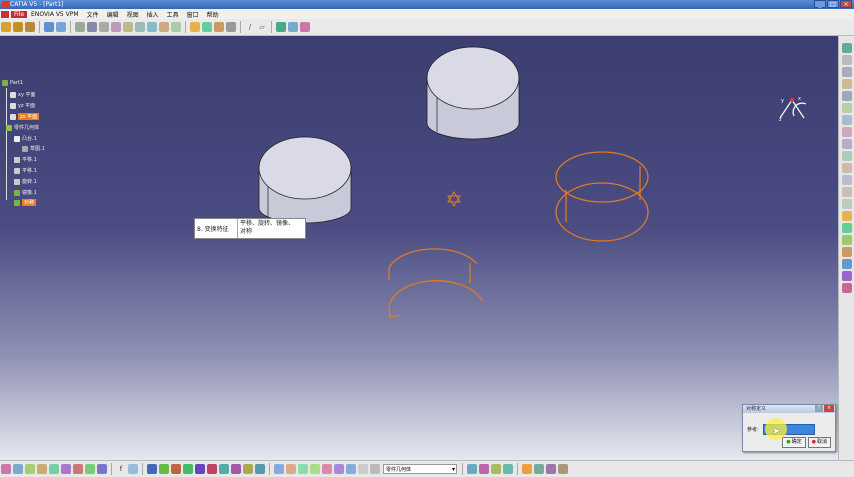 This screenshot has height=477, width=854. I want to click on boolean-remove-icon, so click(496, 469).